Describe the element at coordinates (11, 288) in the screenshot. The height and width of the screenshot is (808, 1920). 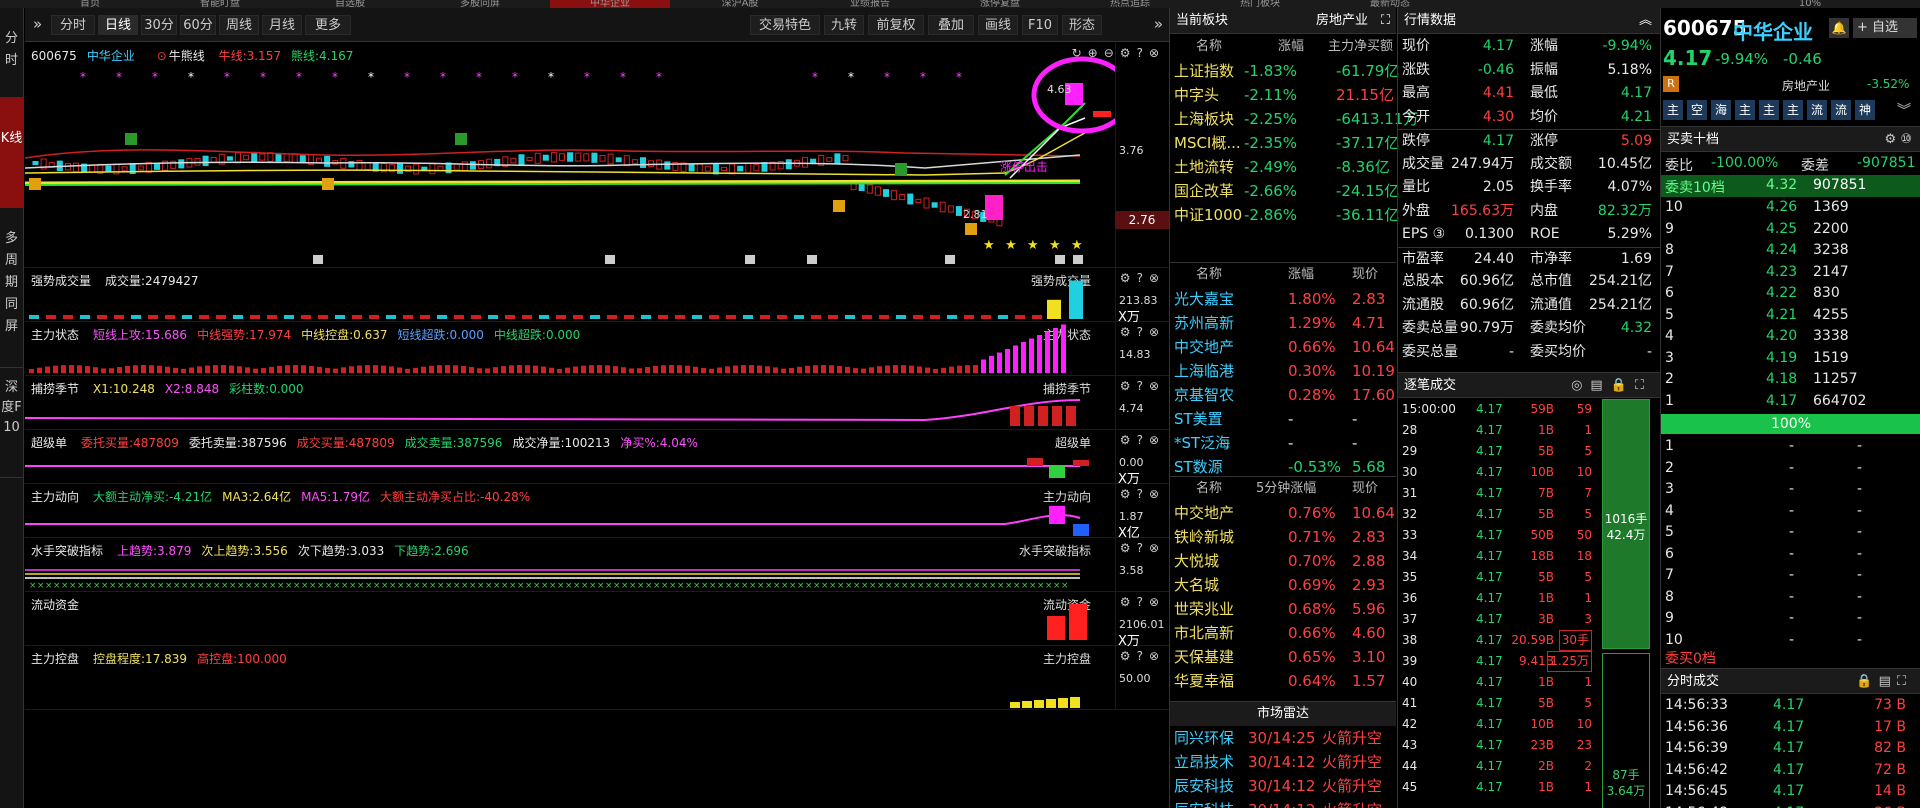
I see `vtab-multi-period: 多周期同屏` at that location.